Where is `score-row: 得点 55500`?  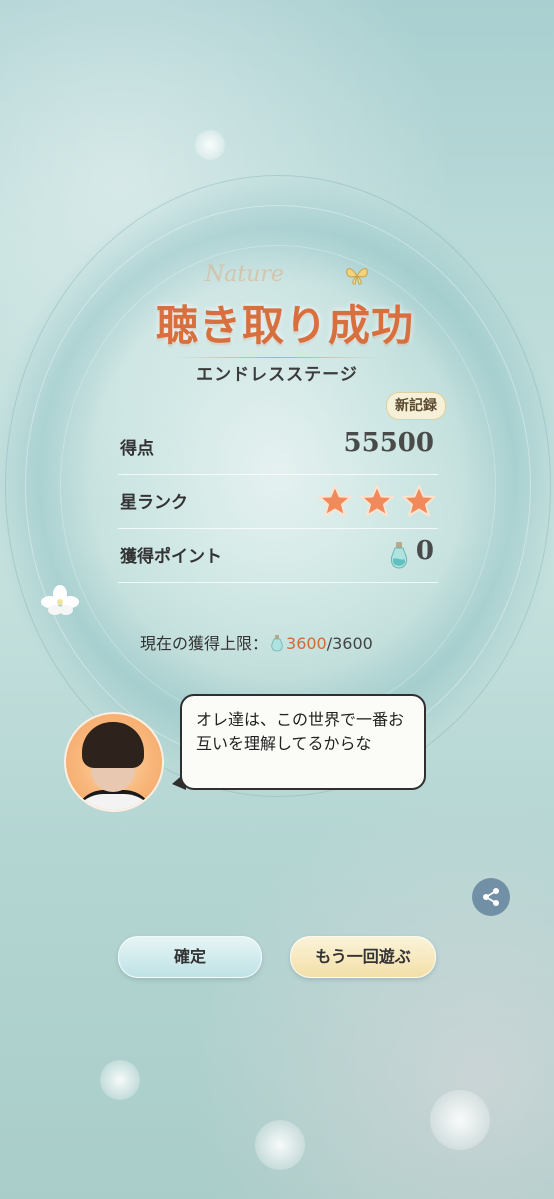
score-row: 得点 55500 is located at coordinates (278, 447).